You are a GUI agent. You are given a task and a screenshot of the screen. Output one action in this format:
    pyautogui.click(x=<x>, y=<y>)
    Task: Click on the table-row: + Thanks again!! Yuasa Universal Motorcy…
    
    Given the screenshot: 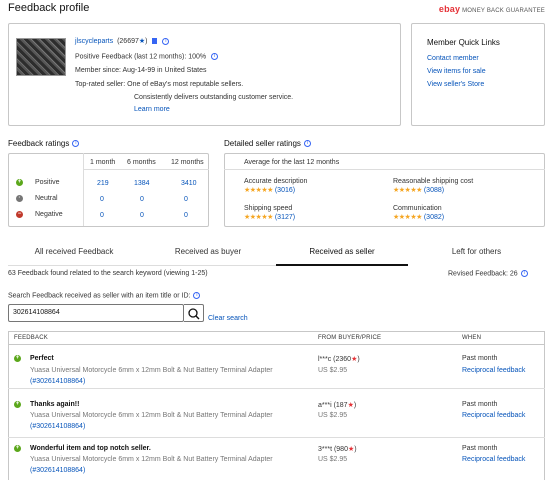 What is the action you would take?
    pyautogui.click(x=276, y=416)
    